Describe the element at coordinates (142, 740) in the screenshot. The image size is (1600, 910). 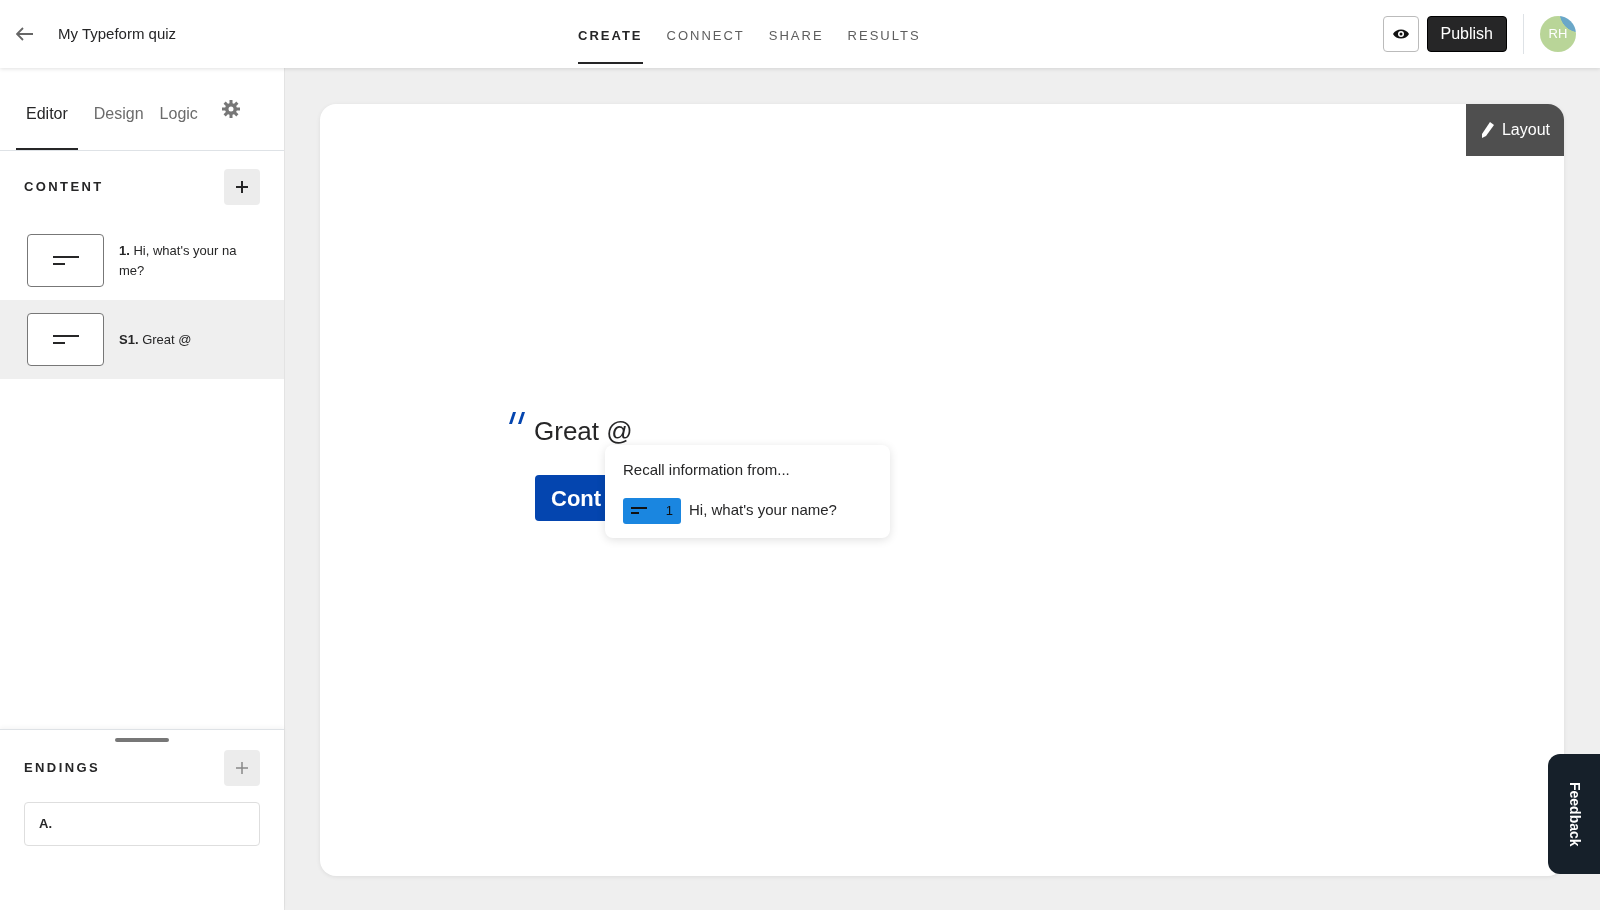
I see `resize-handle` at that location.